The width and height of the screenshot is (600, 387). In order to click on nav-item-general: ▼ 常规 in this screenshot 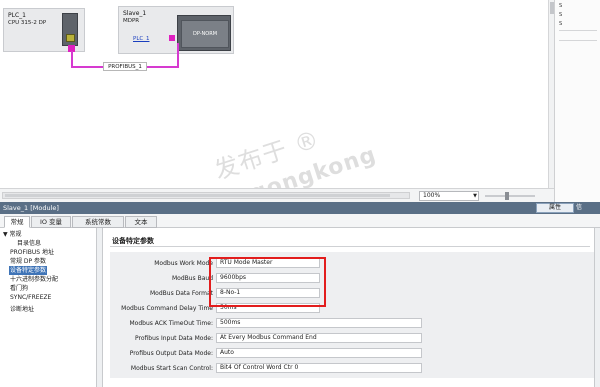, I will do `click(12, 234)`.